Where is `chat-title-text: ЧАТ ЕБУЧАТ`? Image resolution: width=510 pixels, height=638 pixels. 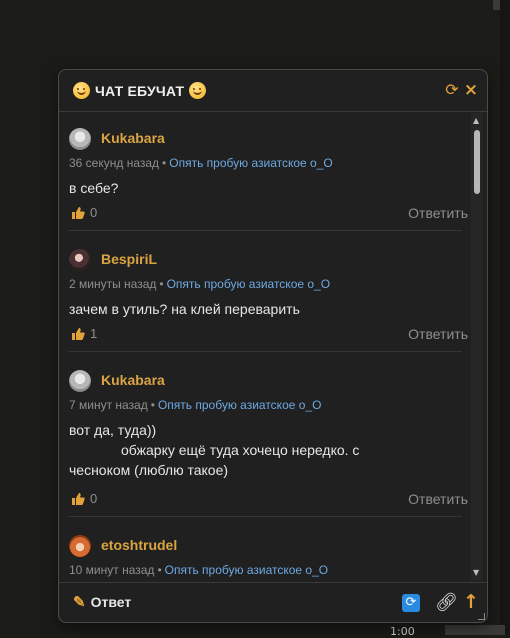
chat-title-text: ЧАТ ЕБУЧАТ is located at coordinates (140, 91).